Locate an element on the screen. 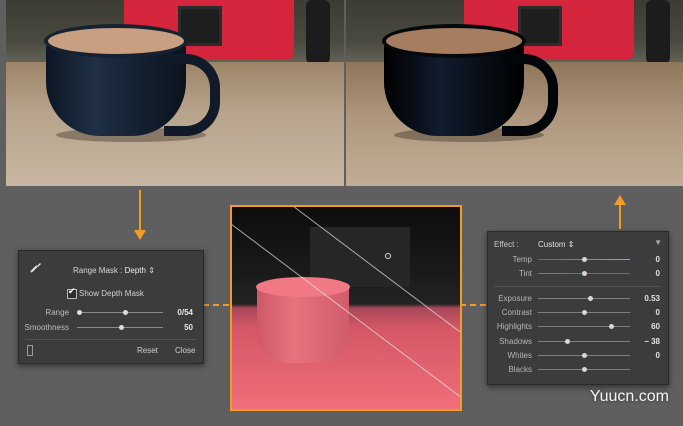  contrast-label: Contrast is located at coordinates (516, 312).